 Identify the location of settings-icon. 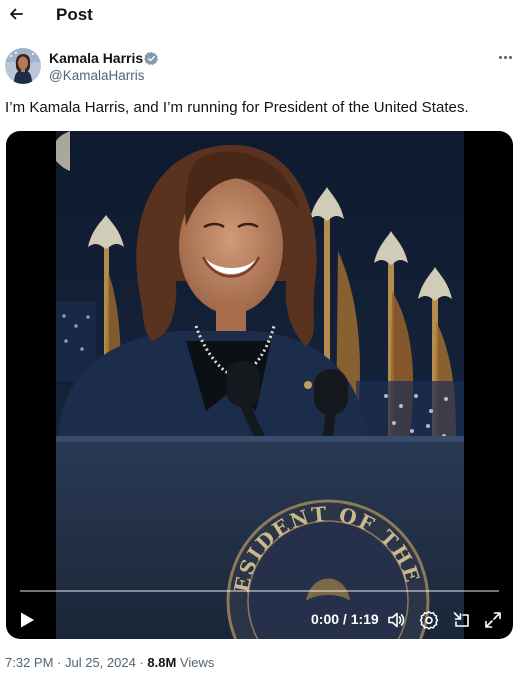
(429, 620).